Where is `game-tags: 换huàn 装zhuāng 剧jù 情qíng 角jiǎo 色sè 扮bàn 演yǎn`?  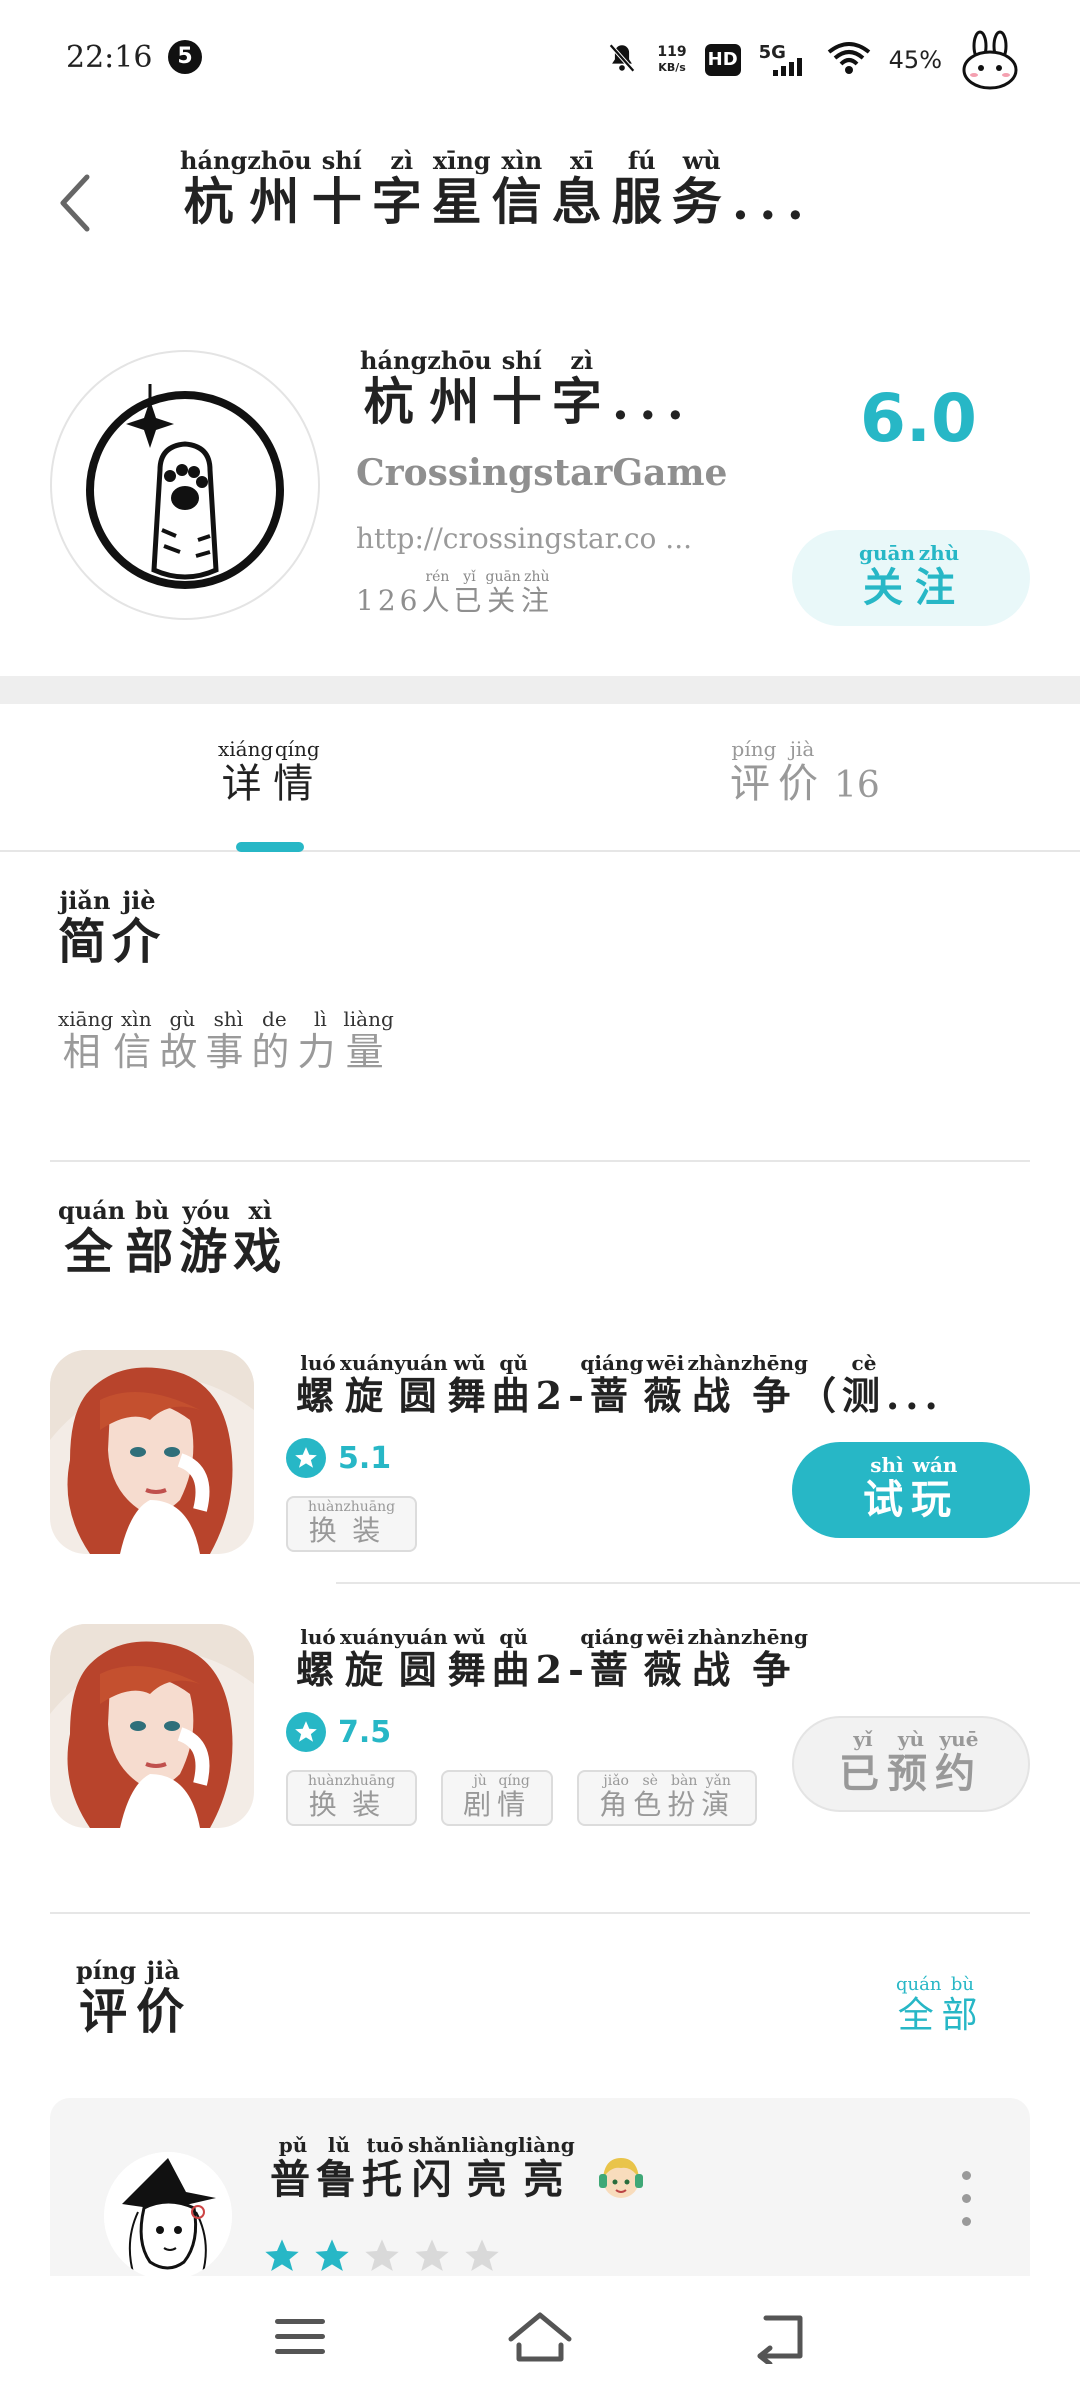
game-tags: 换huàn 装zhuāng 剧jù 情qíng 角jiǎo 色sè 扮bàn 演yǎn is located at coordinates (522, 1798).